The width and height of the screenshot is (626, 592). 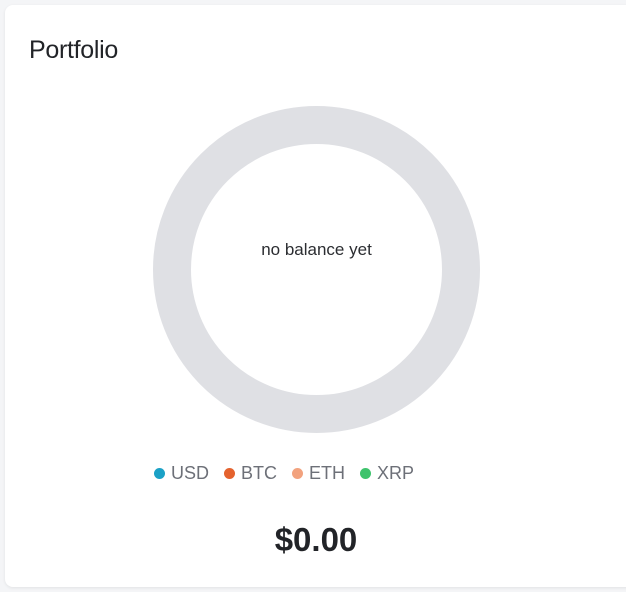 What do you see at coordinates (190, 473) in the screenshot?
I see `legend-label-usd: USD` at bounding box center [190, 473].